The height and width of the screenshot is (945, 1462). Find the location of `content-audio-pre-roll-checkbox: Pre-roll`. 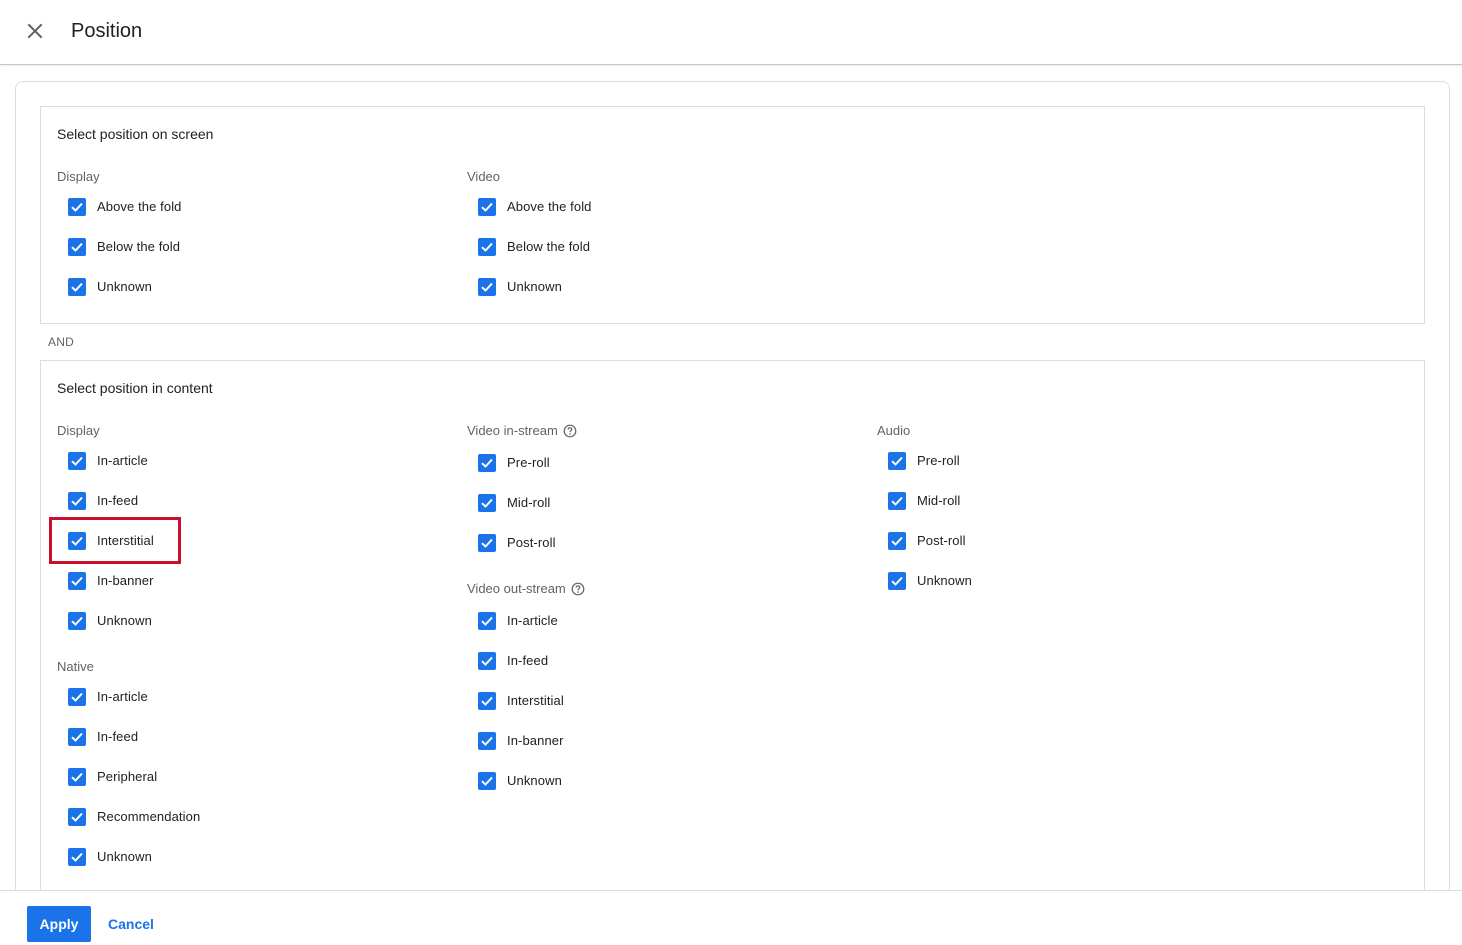

content-audio-pre-roll-checkbox: Pre-roll is located at coordinates (924, 461).